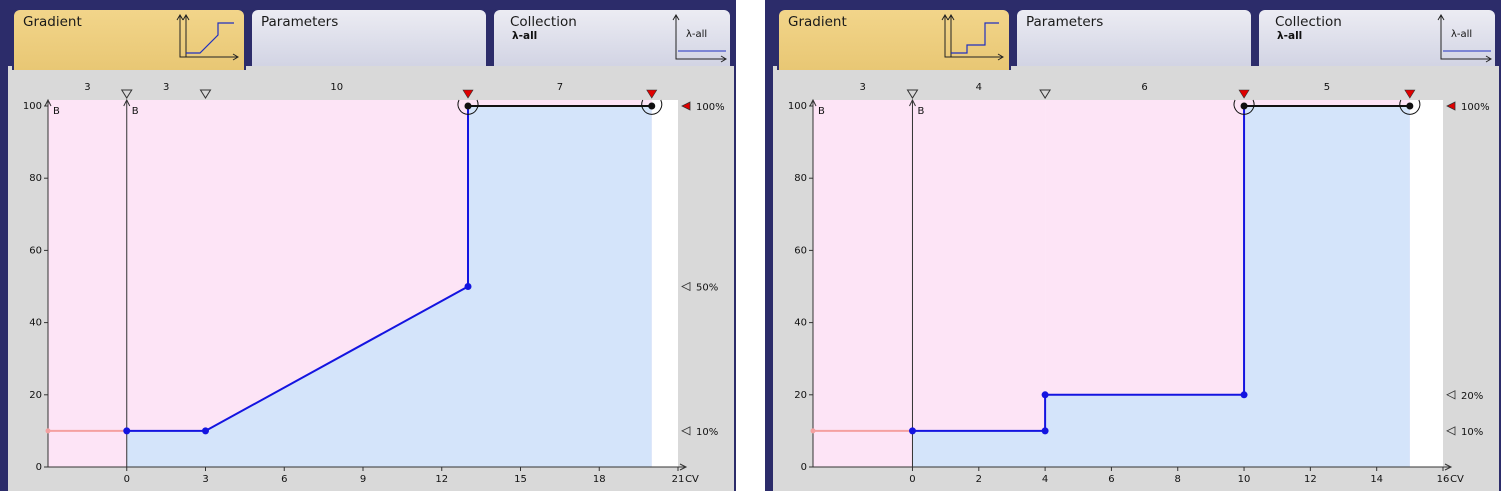  Describe the element at coordinates (1376, 479) in the screenshot. I see `x-tick-label: 14` at that location.